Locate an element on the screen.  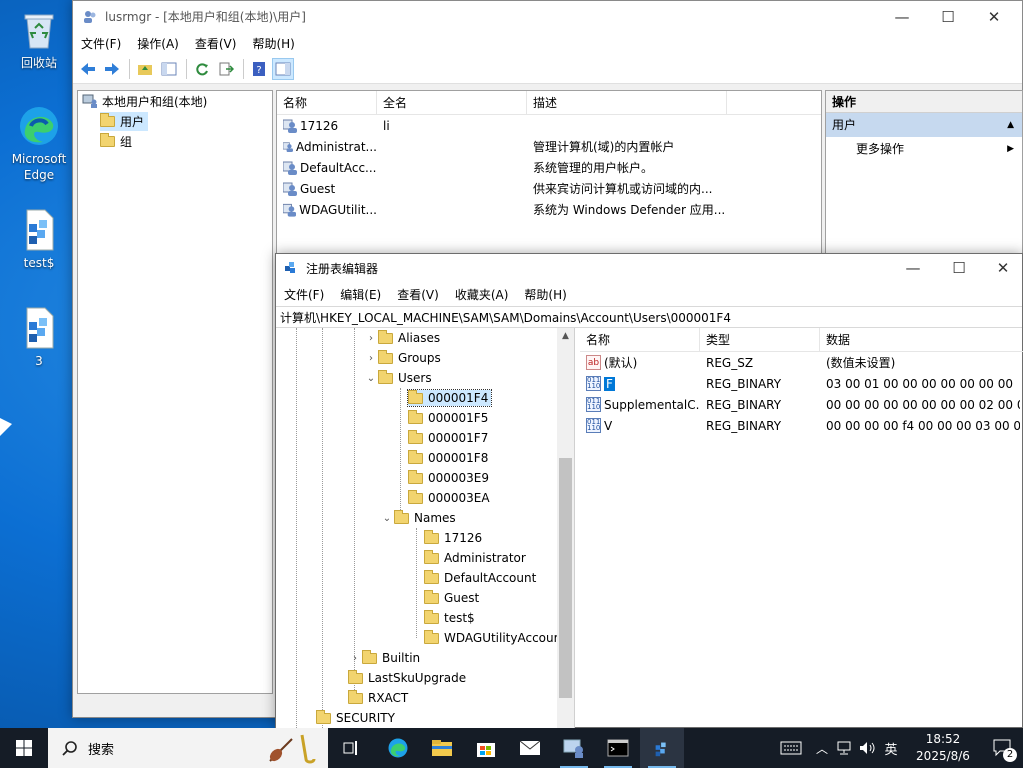
tree-node: RXACT is located at coordinates (425, 698).